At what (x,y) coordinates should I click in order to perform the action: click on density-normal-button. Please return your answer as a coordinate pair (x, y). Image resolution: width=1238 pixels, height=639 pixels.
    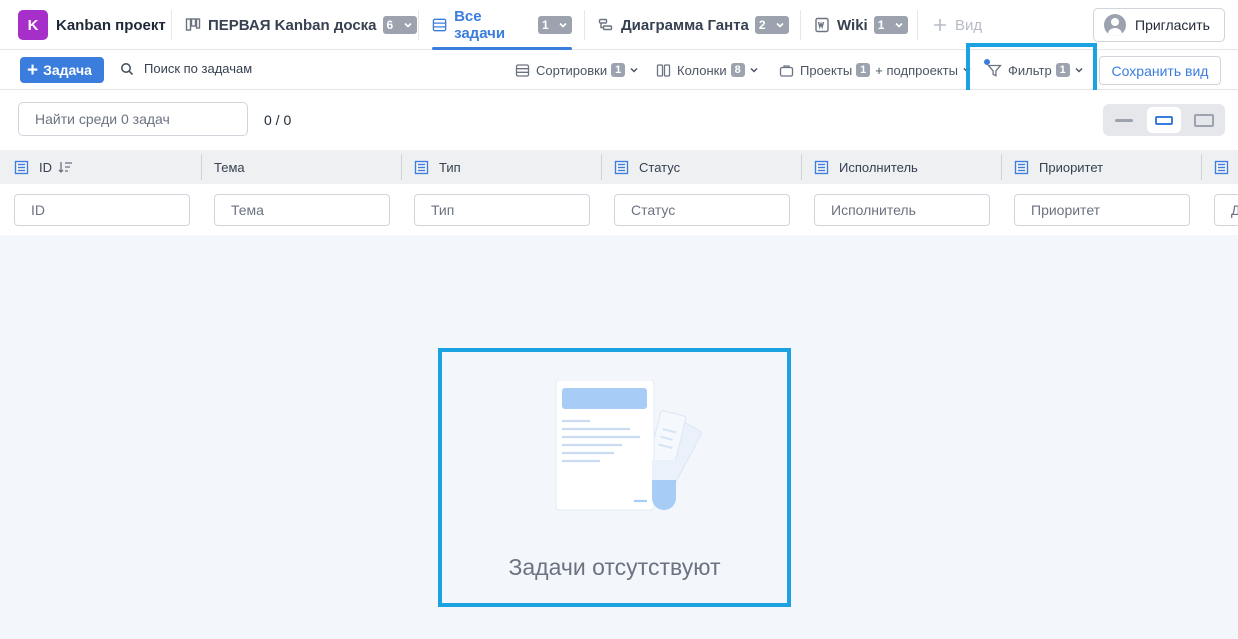
    Looking at the image, I should click on (1164, 120).